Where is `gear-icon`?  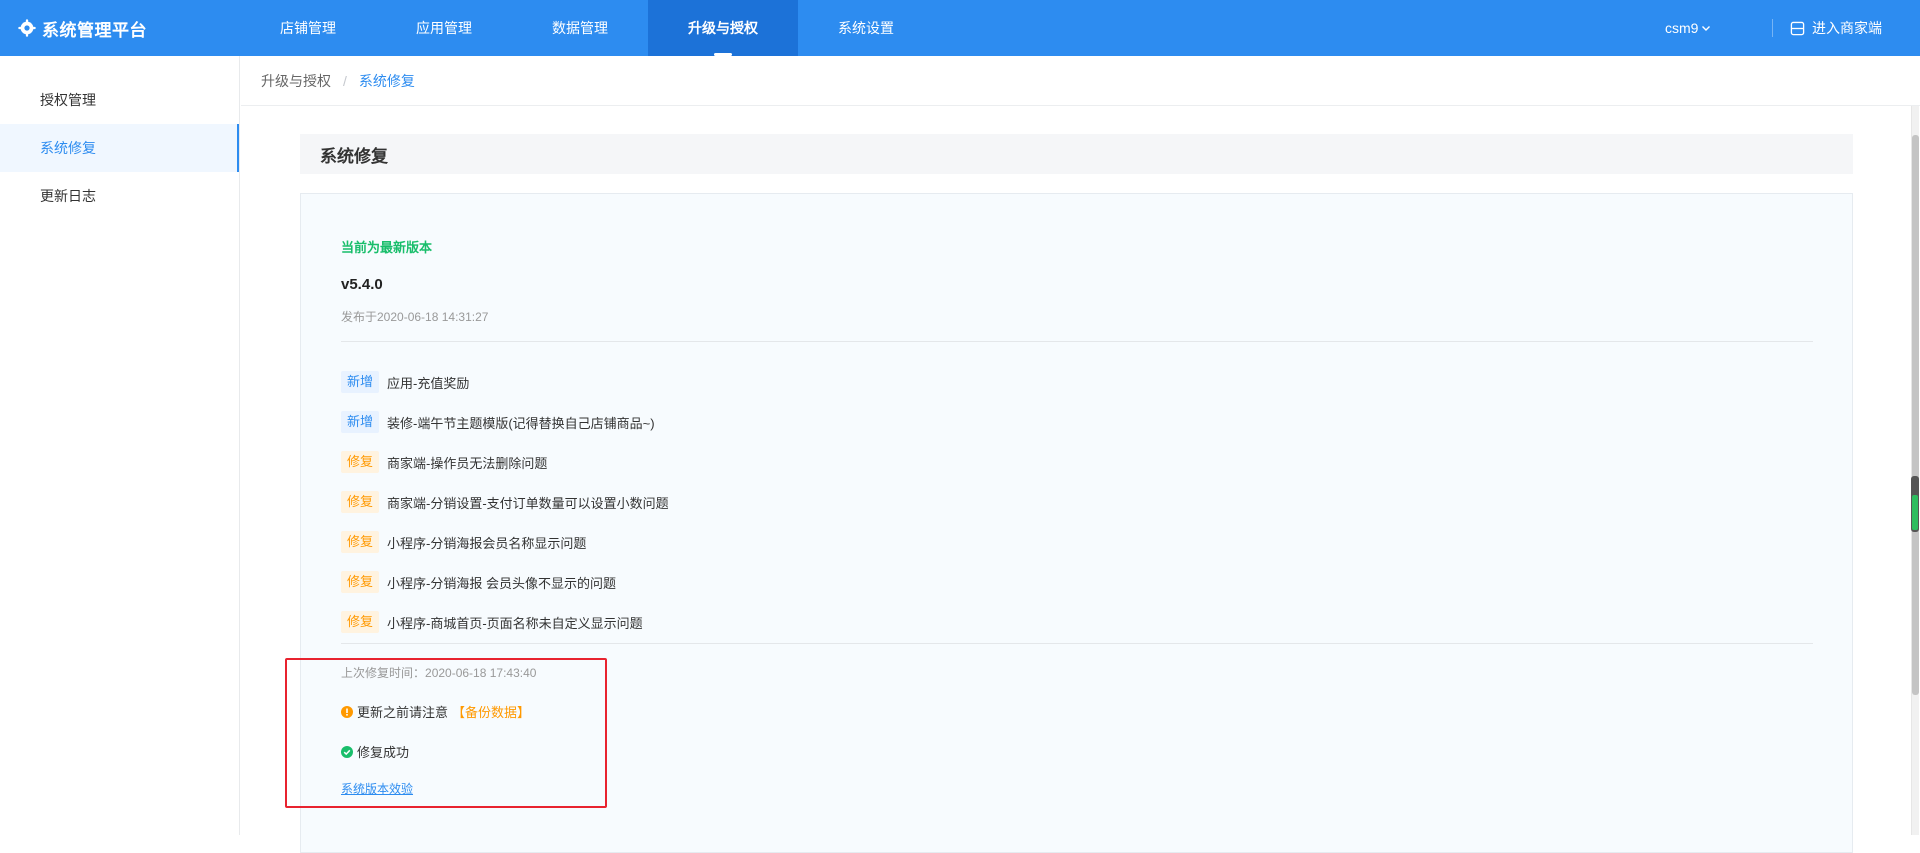
gear-icon is located at coordinates (27, 28).